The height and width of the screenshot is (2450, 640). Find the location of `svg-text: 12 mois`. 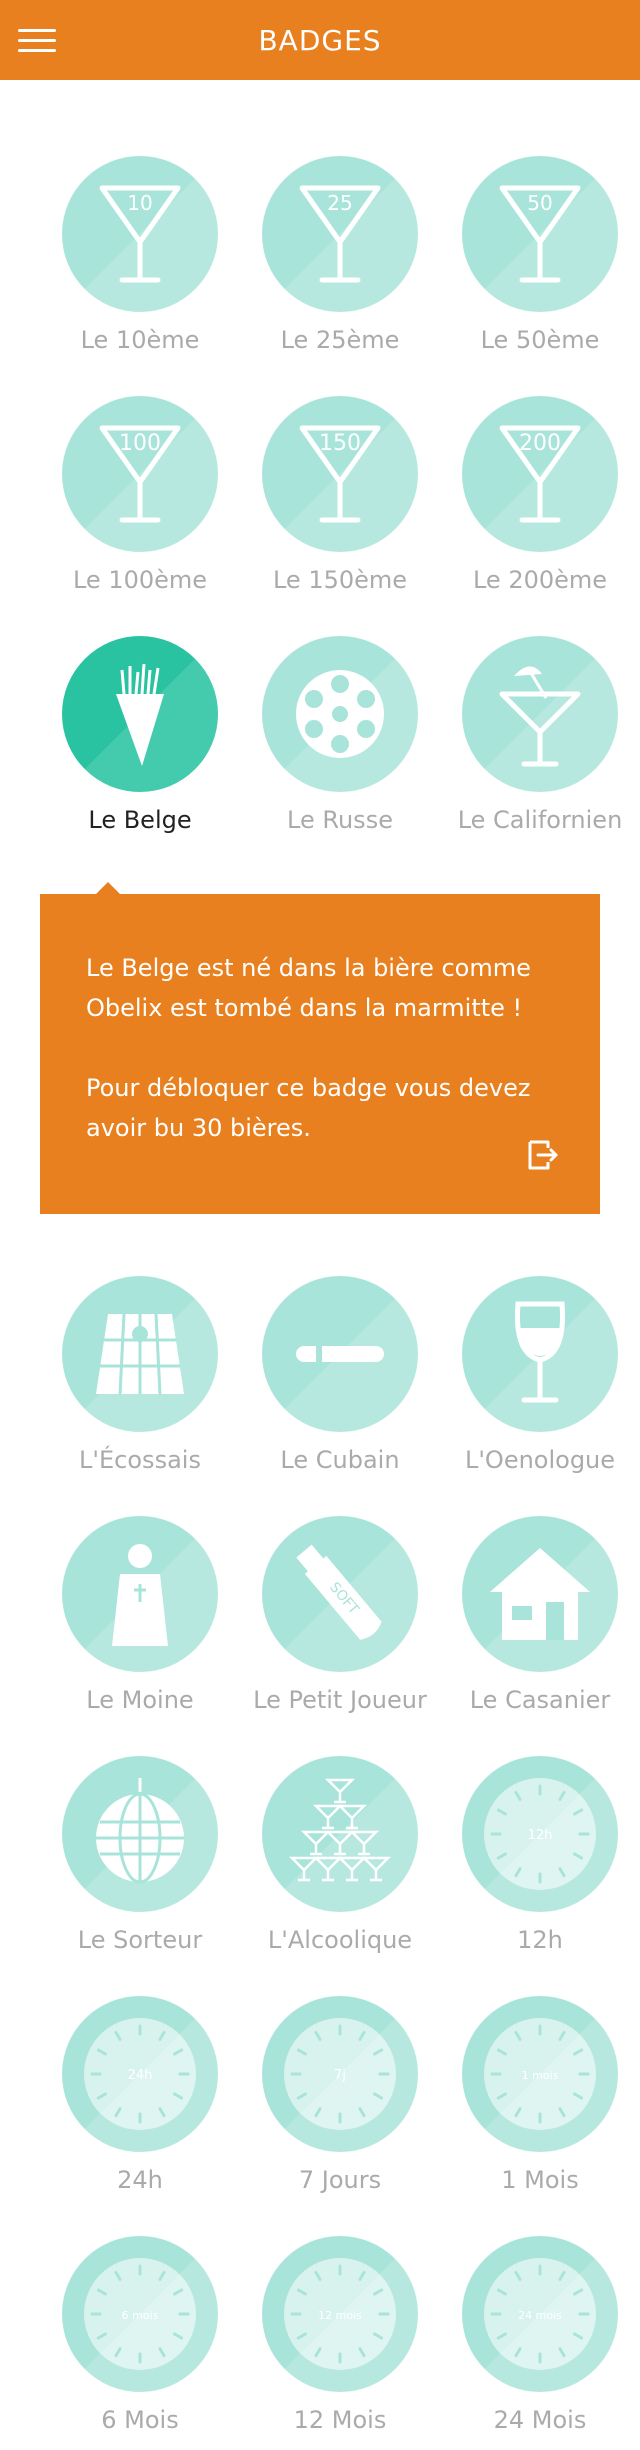

svg-text: 12 mois is located at coordinates (340, 2315).